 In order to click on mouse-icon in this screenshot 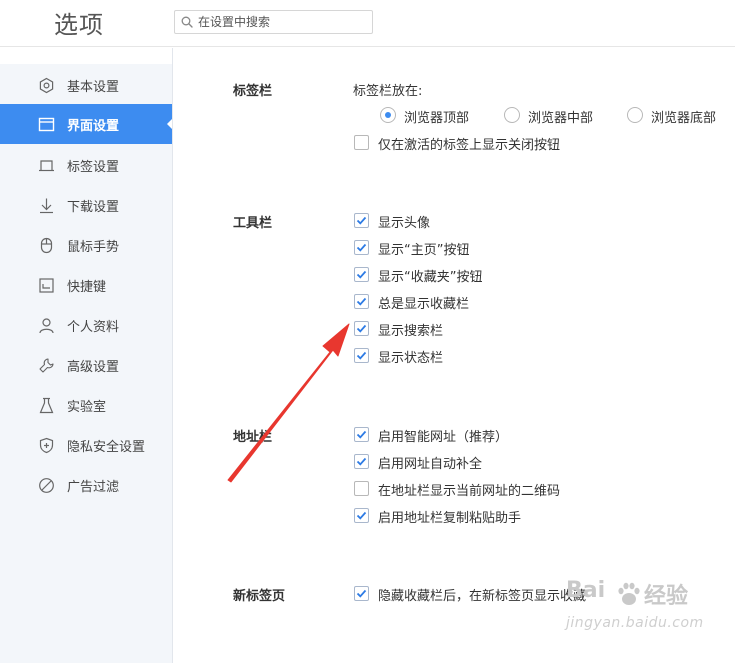, I will do `click(46, 245)`.